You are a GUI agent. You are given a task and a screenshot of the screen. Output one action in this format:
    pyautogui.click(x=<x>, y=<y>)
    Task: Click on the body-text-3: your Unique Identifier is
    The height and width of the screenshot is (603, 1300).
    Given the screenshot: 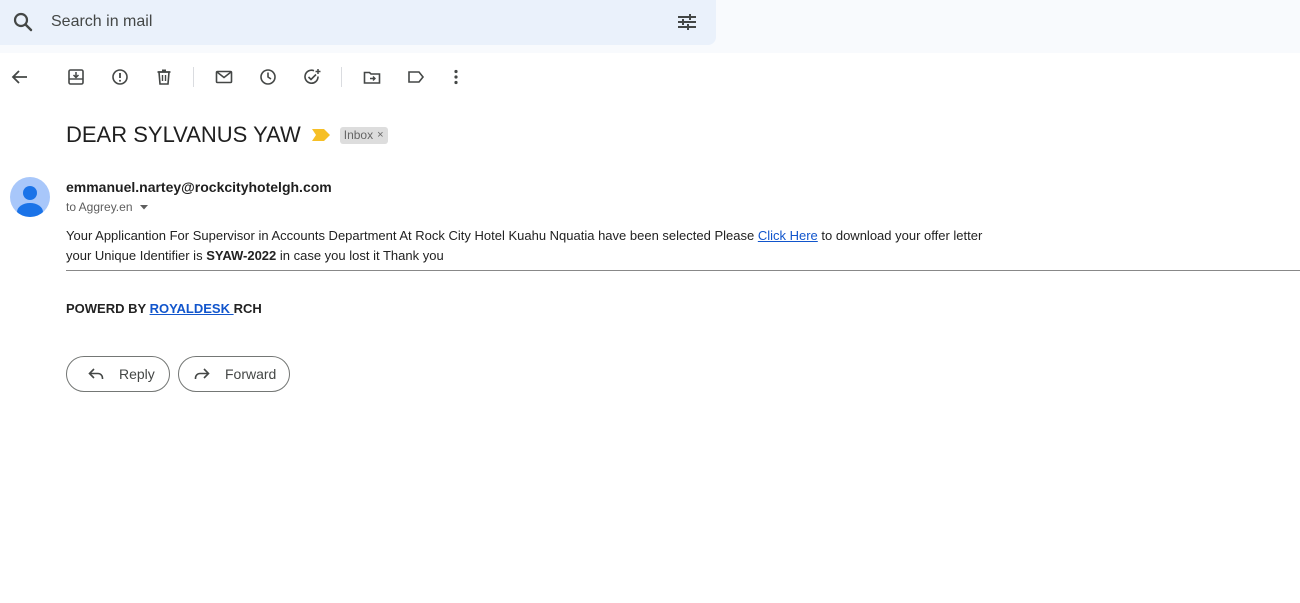 What is the action you would take?
    pyautogui.click(x=136, y=255)
    